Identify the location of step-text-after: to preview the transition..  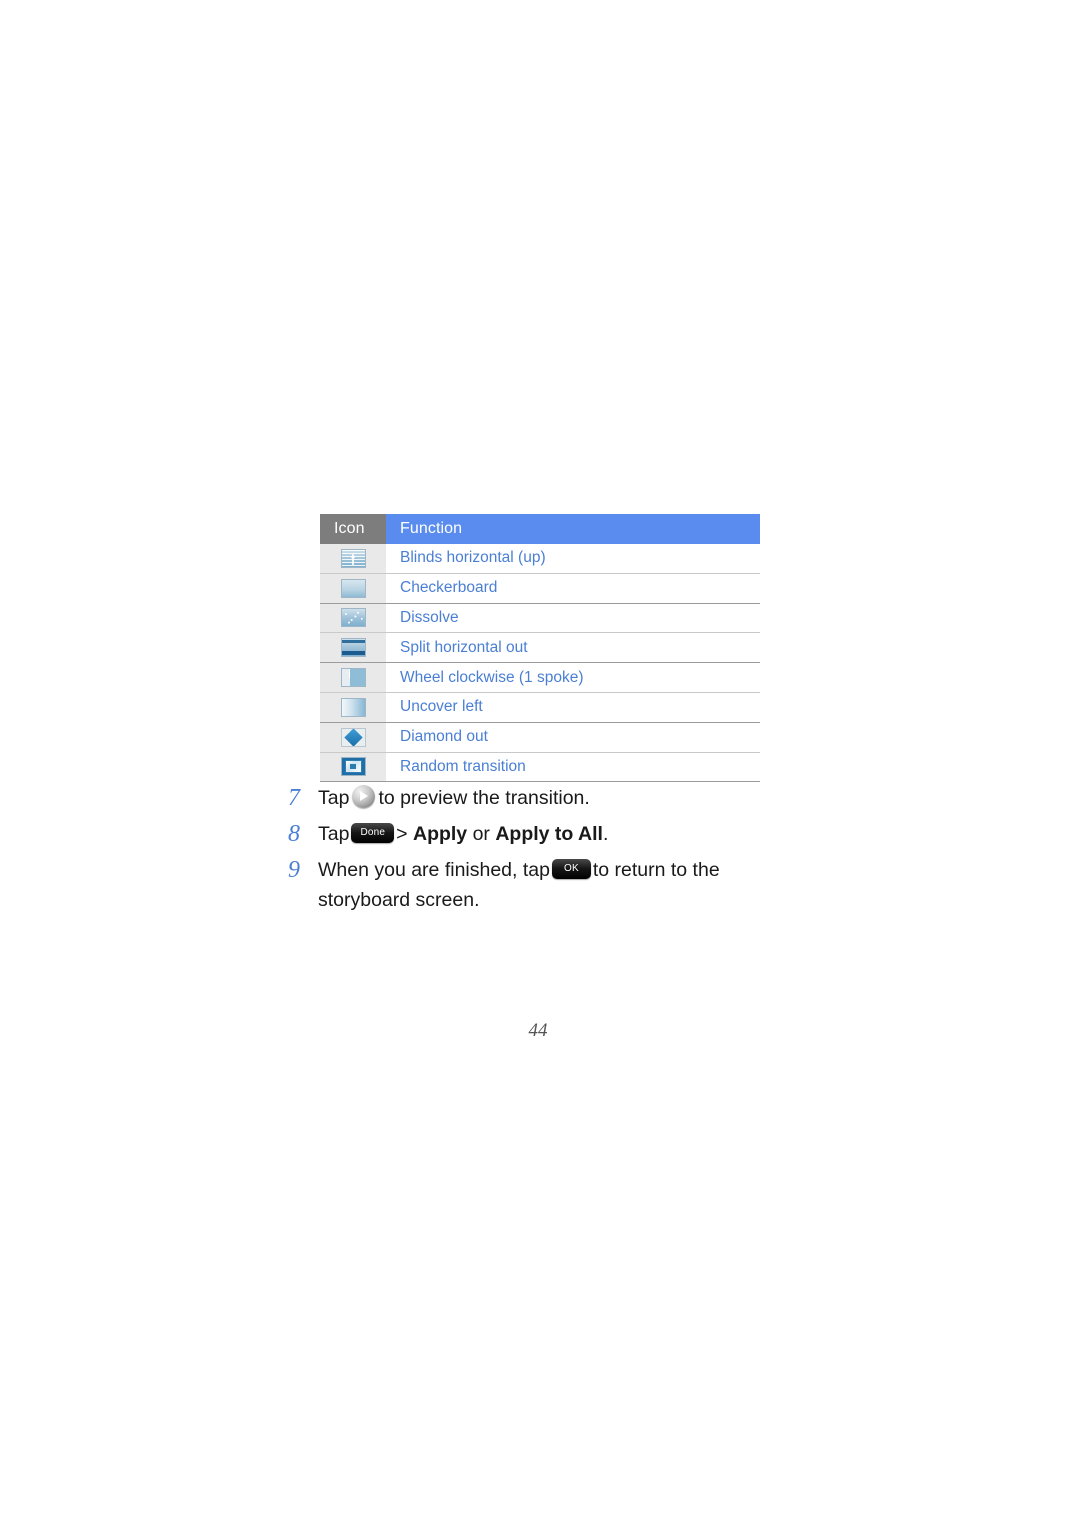
(484, 798).